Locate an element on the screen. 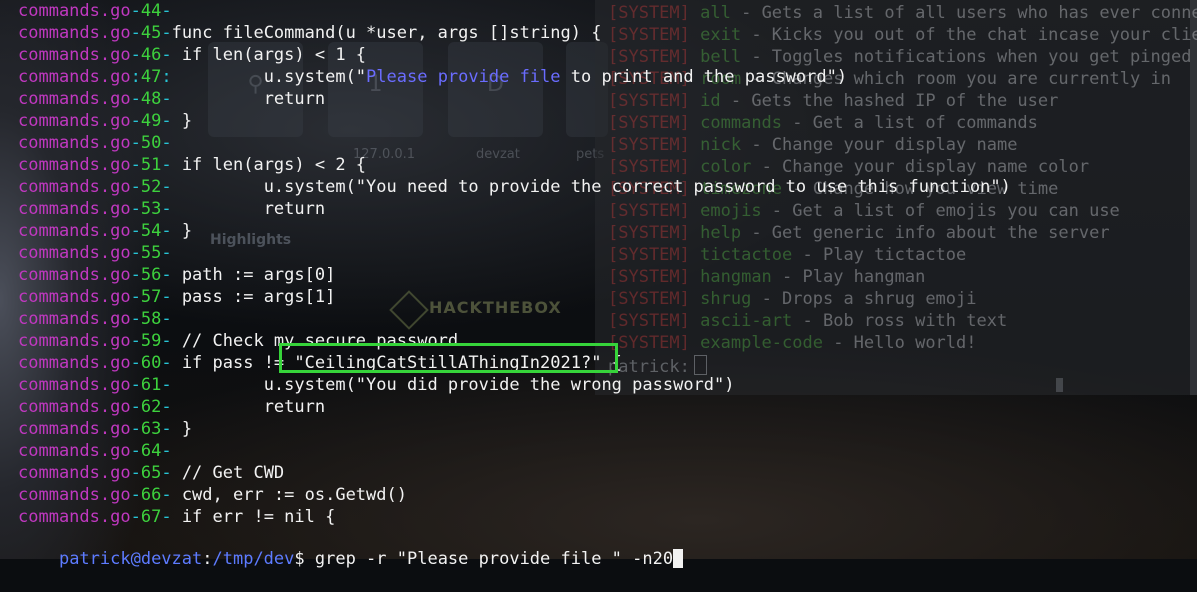 The image size is (1197, 592). line-number: 59 is located at coordinates (151, 341).